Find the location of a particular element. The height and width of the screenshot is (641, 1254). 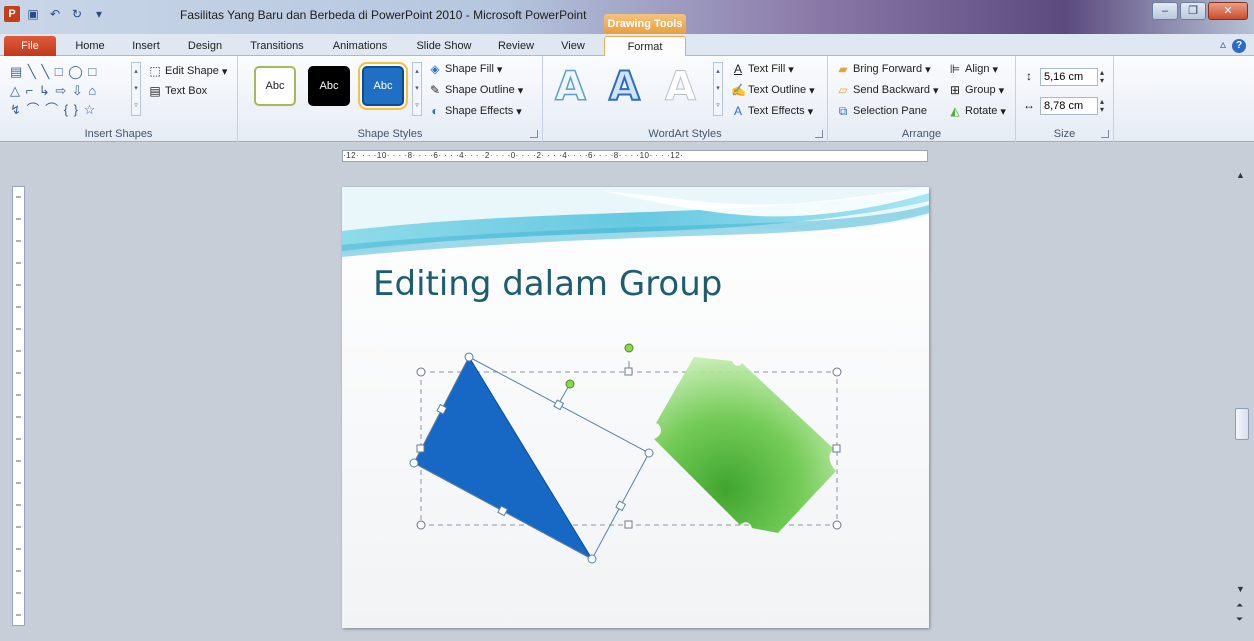

group-label: Insert Shapes is located at coordinates (118, 134).